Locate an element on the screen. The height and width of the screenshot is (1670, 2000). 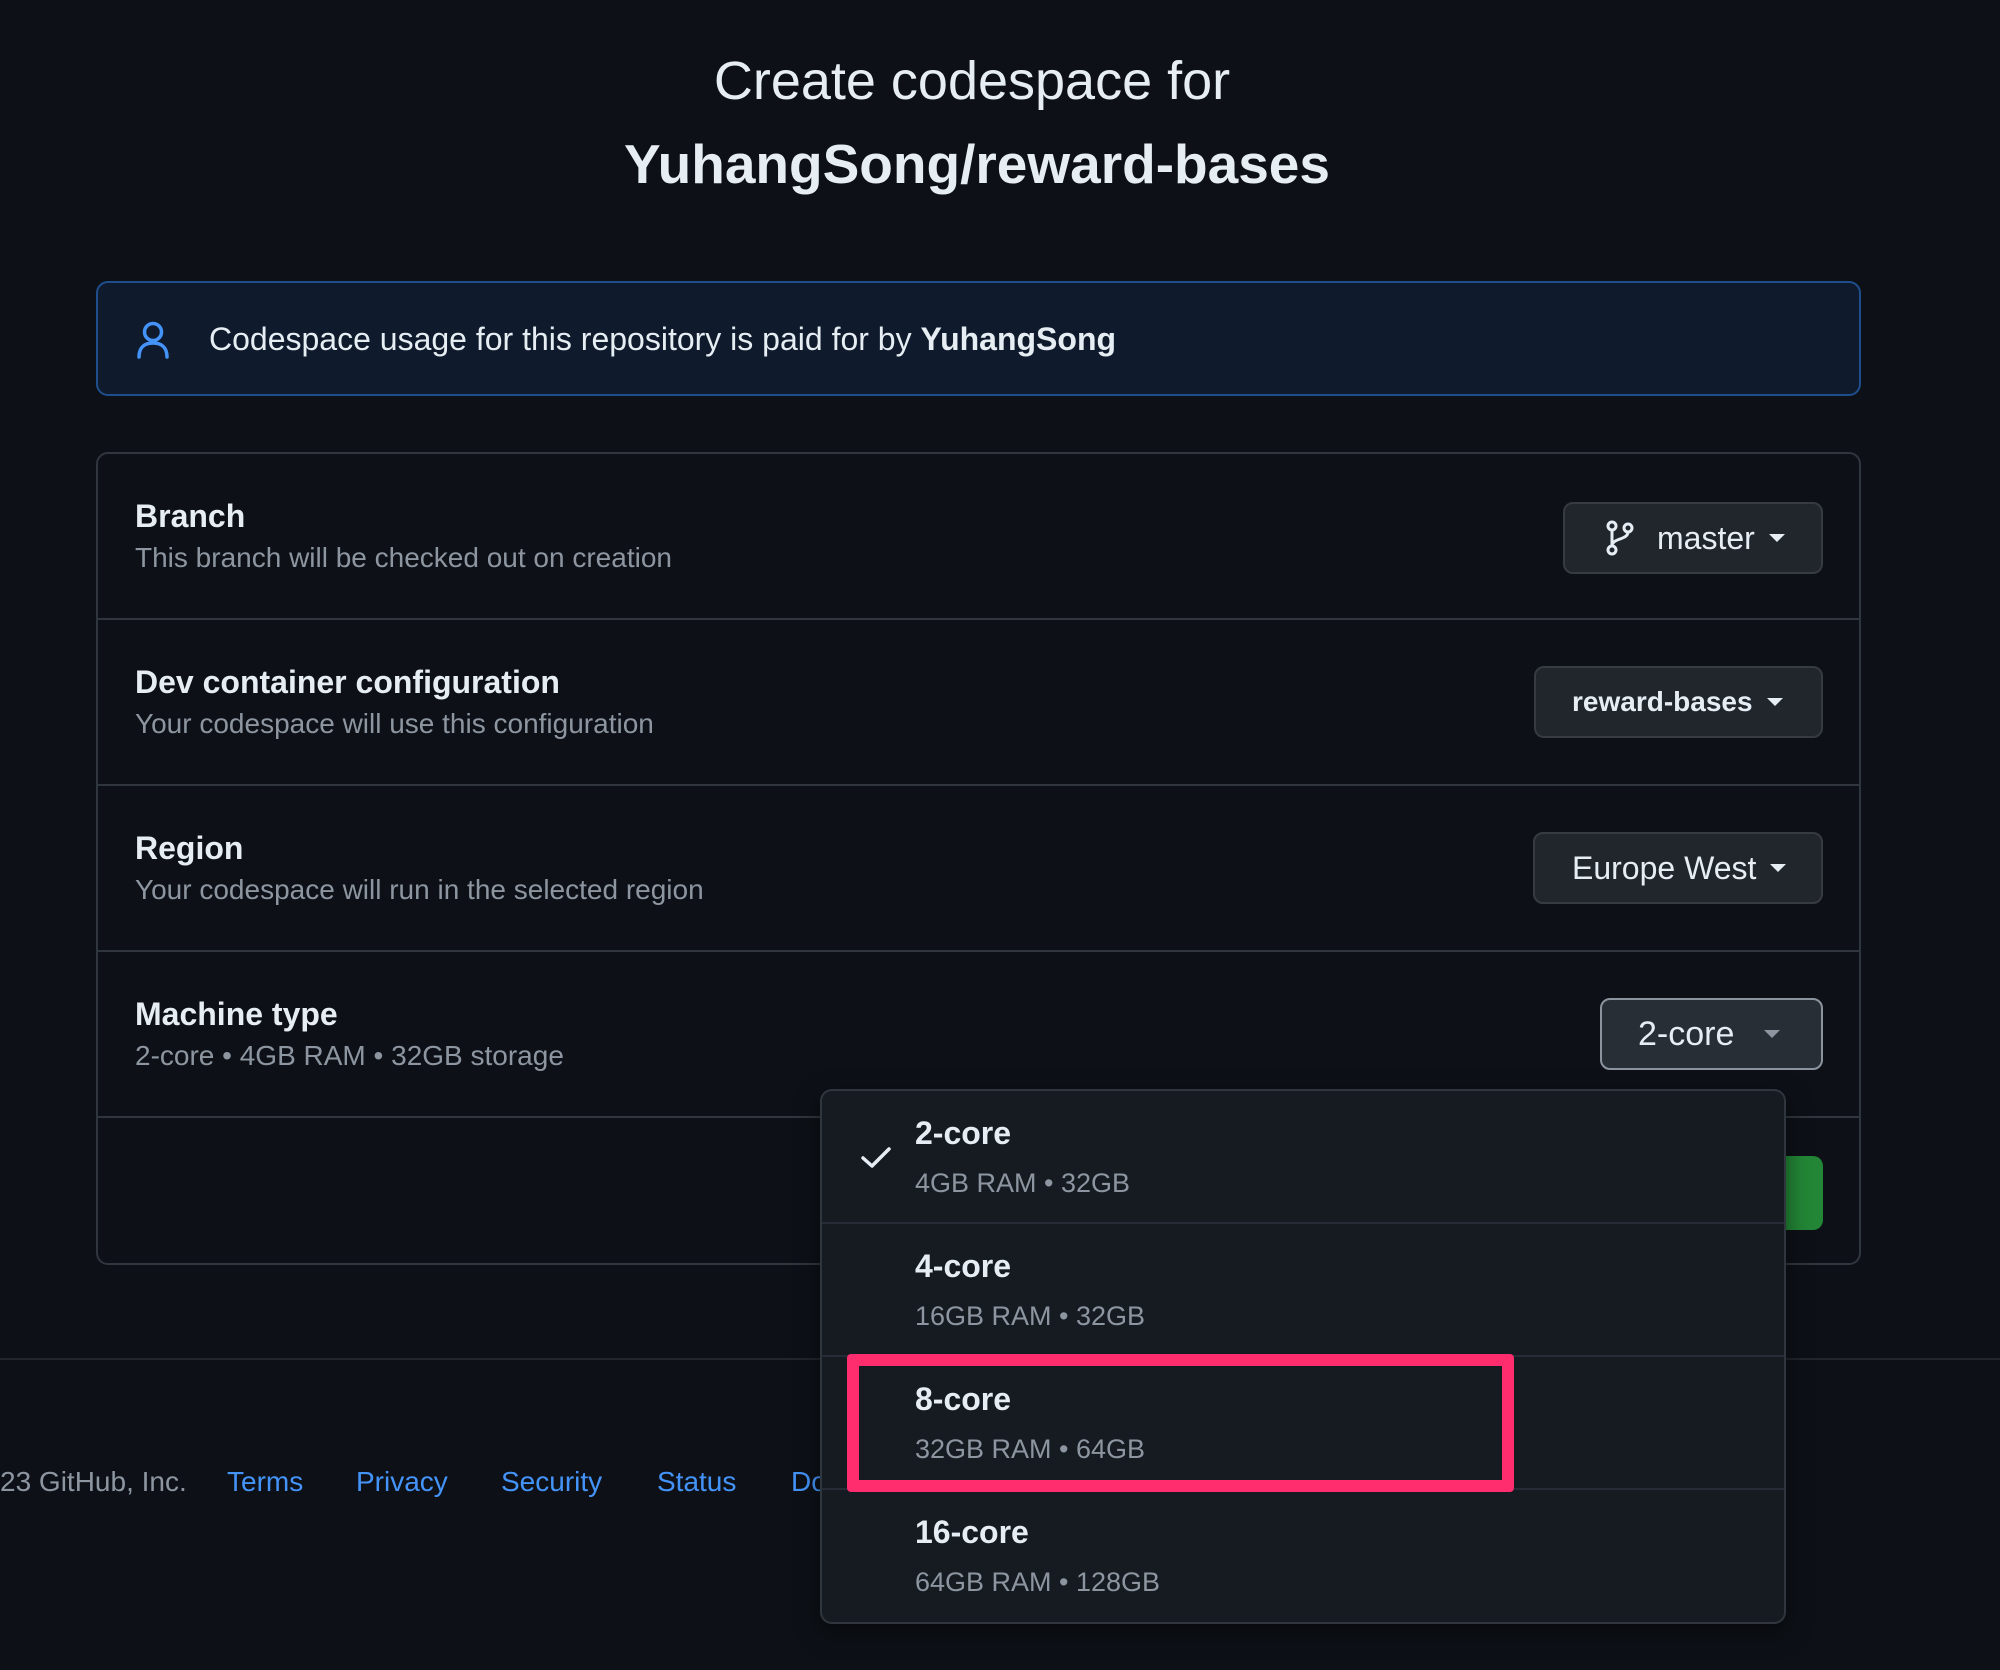
devcontainer-select-button: reward-bases is located at coordinates (1678, 702).